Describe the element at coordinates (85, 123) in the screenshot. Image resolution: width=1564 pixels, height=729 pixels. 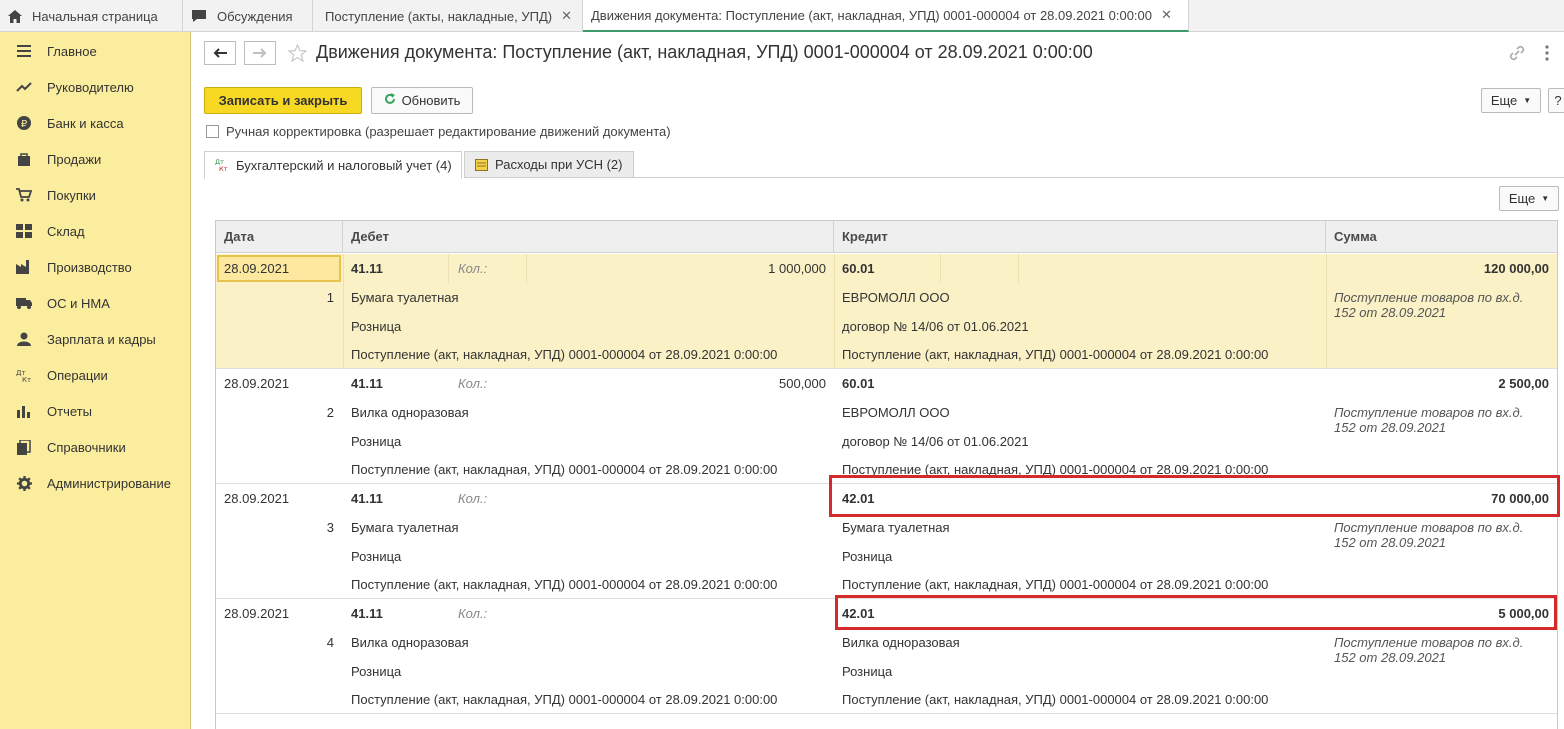
I see `sidebar-item-label: Банк и касса` at that location.